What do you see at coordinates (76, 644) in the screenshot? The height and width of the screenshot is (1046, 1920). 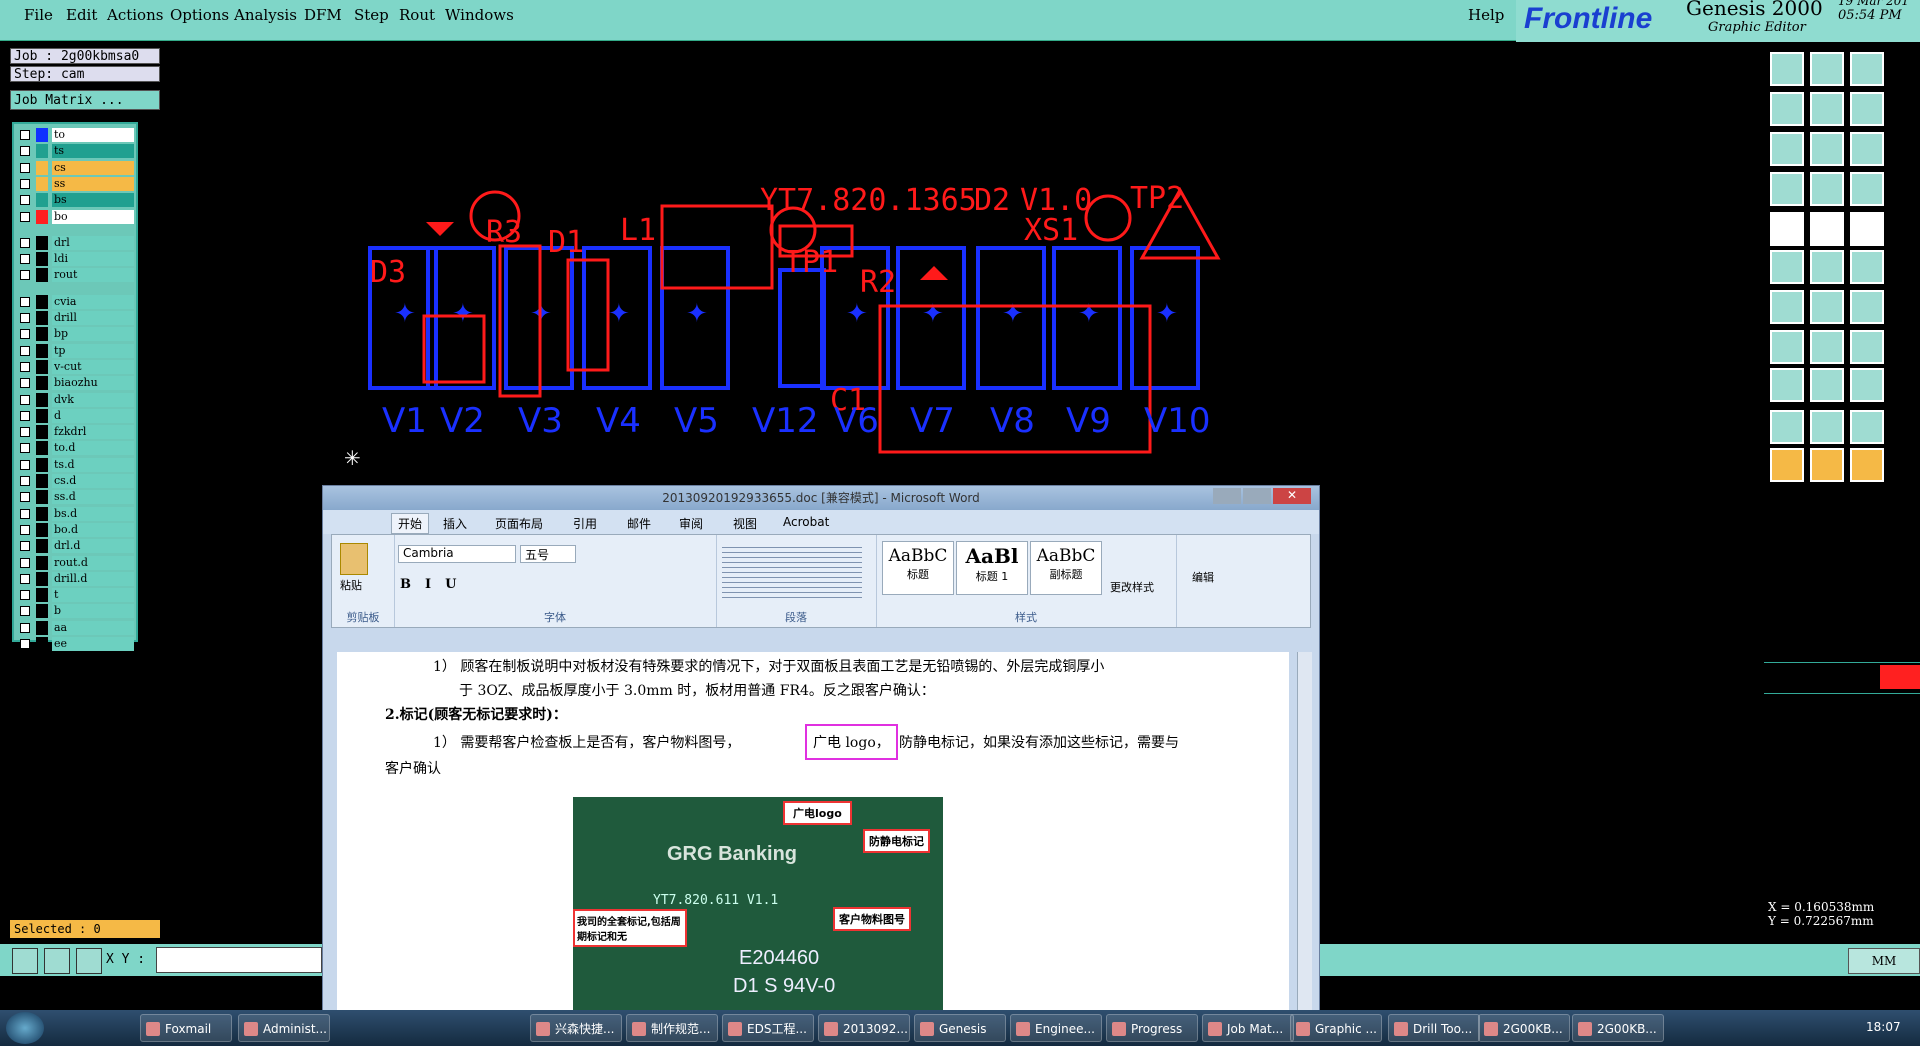 I see `layer-row: ee` at bounding box center [76, 644].